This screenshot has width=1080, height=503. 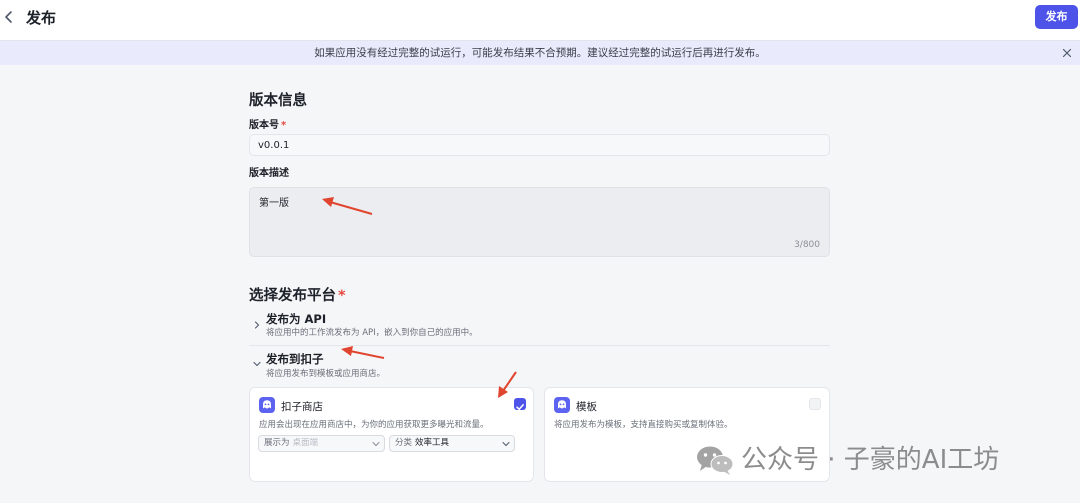 What do you see at coordinates (292, 296) in the screenshot?
I see `platform-heading-text: 选择发布平台` at bounding box center [292, 296].